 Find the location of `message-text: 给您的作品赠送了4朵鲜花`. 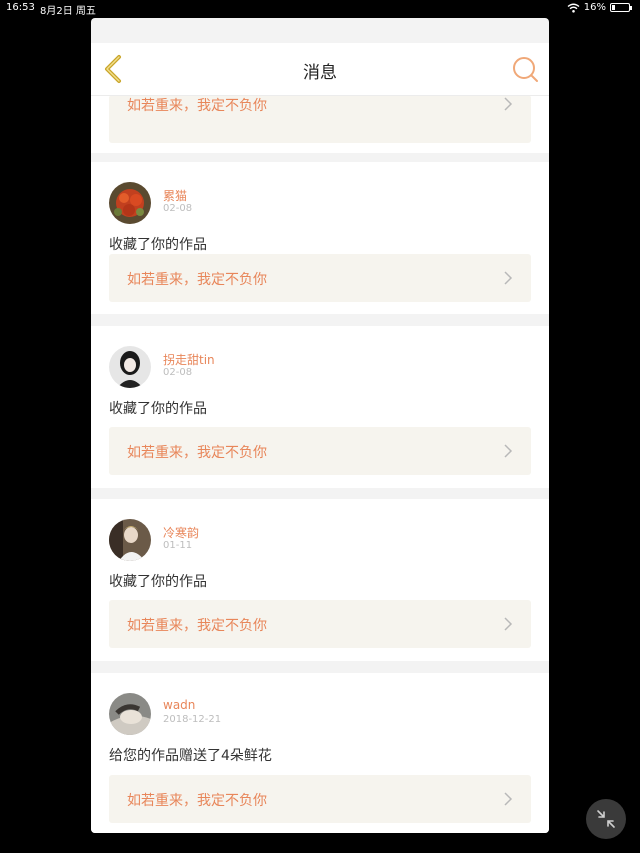

message-text: 给您的作品赠送了4朵鲜花 is located at coordinates (190, 756).